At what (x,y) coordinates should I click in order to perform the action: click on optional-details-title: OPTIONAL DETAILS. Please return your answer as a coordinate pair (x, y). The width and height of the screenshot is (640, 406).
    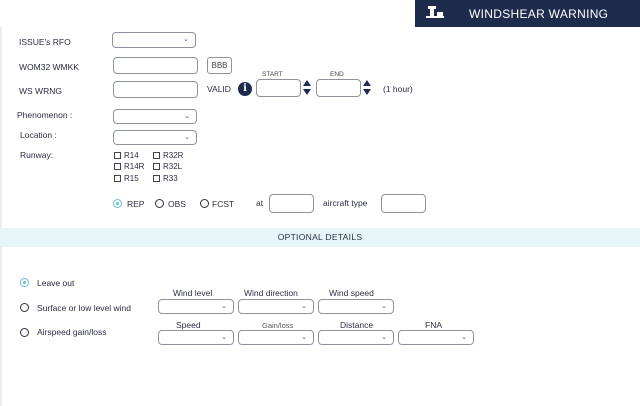
    Looking at the image, I should click on (320, 237).